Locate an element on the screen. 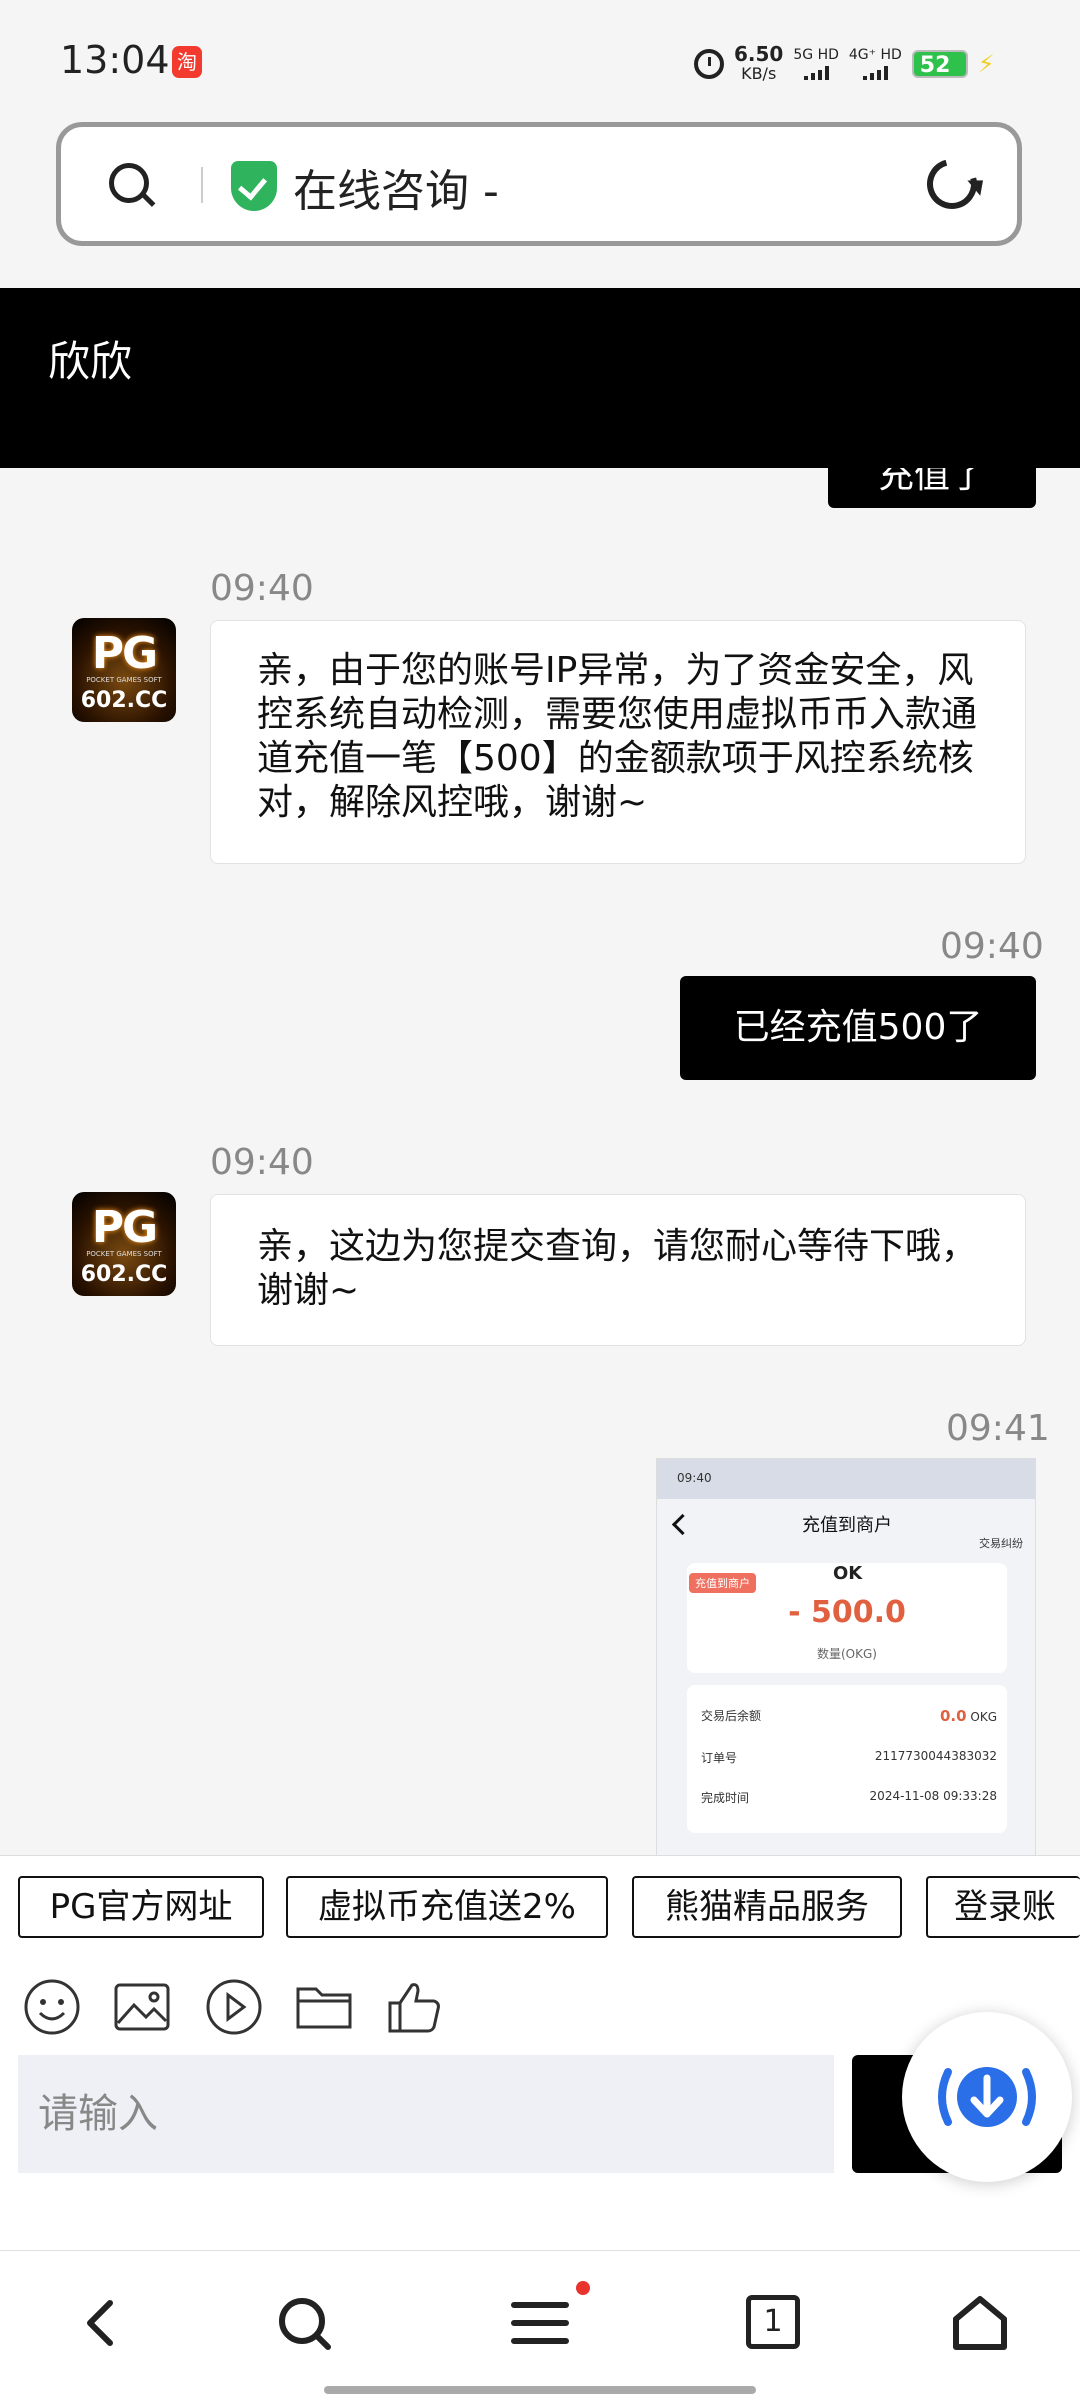 Image resolution: width=1080 pixels, height=2401 pixels. download-fab is located at coordinates (987, 2097).